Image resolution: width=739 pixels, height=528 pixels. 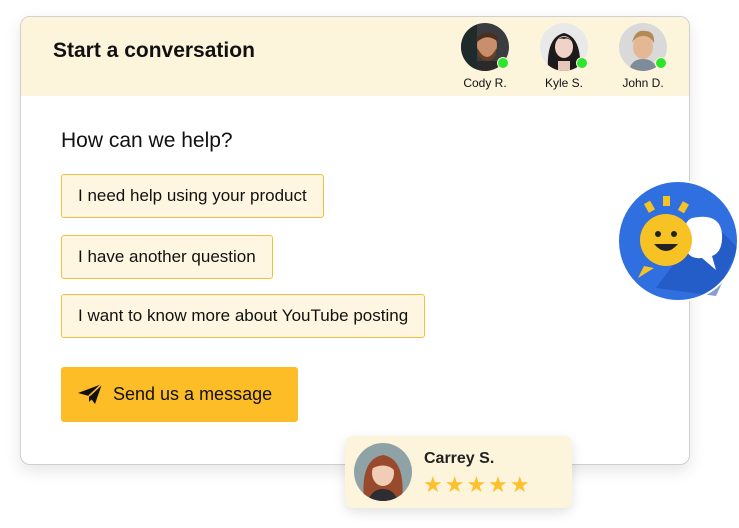 I want to click on option-product-help: I need help using your product, so click(x=192, y=196).